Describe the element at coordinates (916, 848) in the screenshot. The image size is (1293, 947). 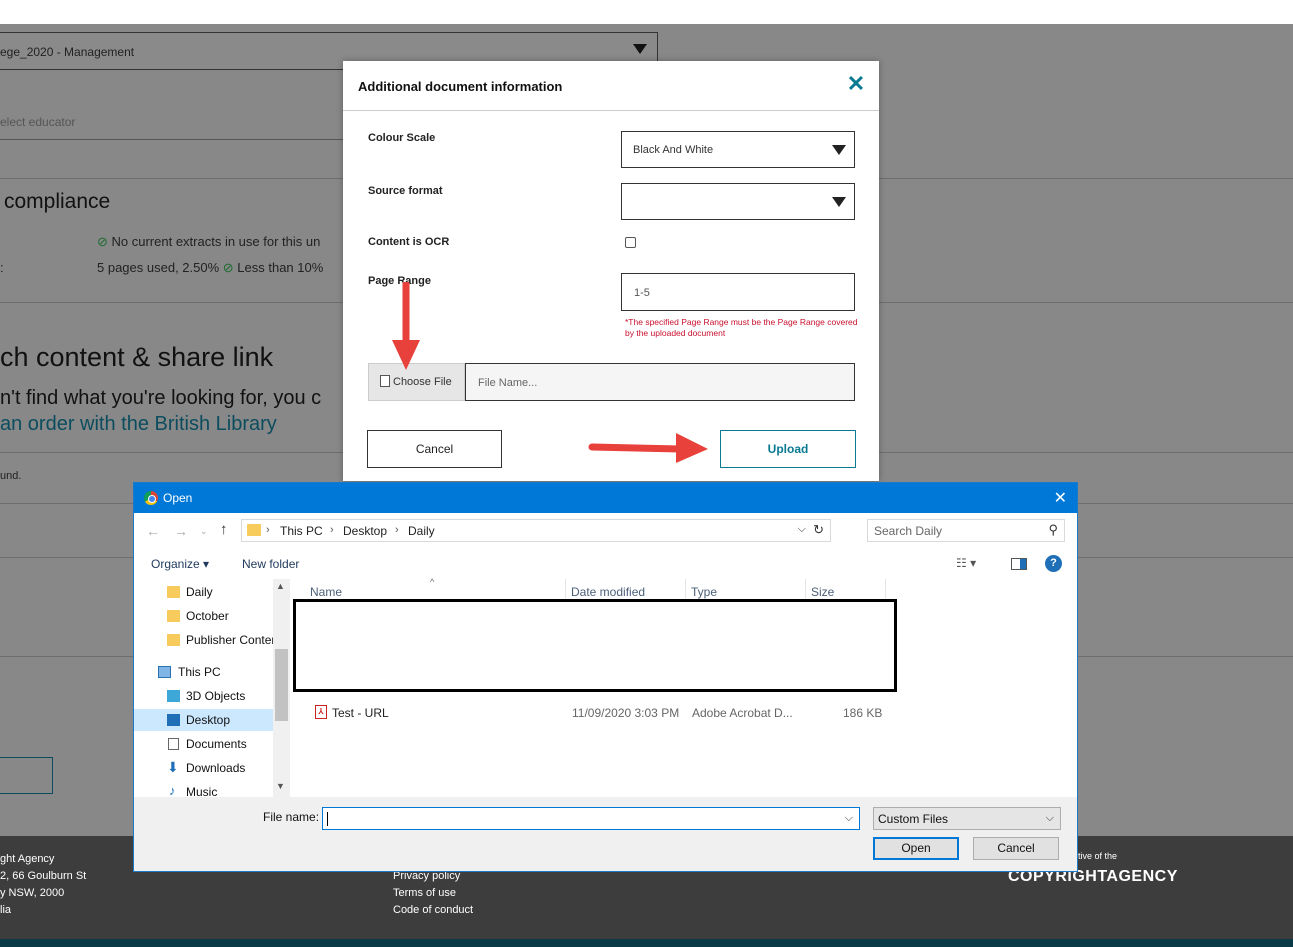
I see `open-button: Open` at that location.